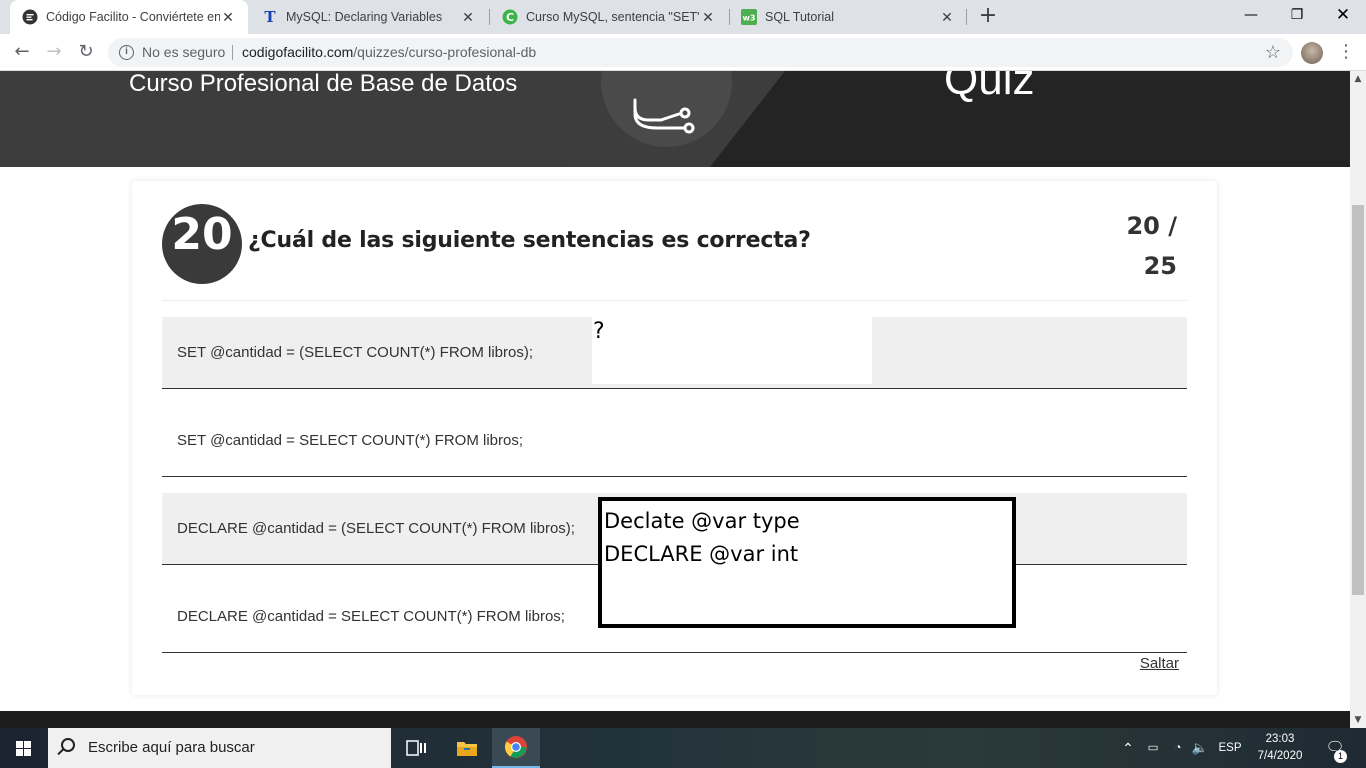 The width and height of the screenshot is (1366, 768). I want to click on wifi-icon: ◔, so click(1178, 748).